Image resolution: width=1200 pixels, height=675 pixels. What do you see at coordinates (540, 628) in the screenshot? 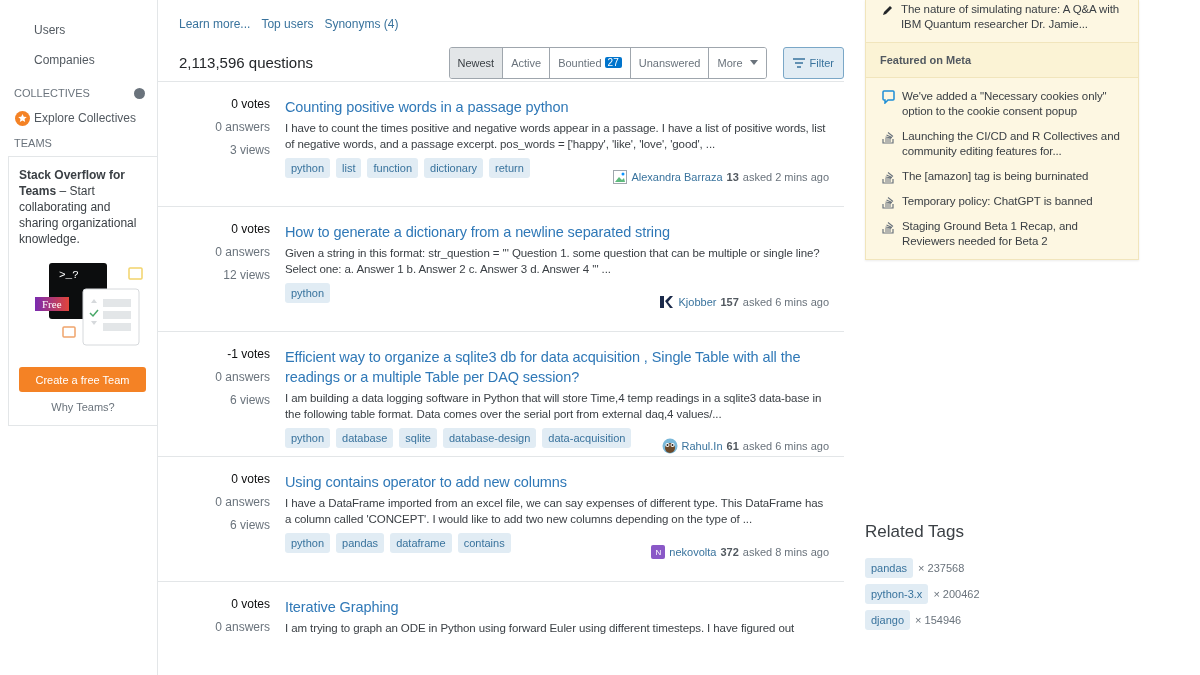
I see `question-excerpt: I am trying to graph an ODE in Python using forward Euler using different timesteps. I have figured out` at bounding box center [540, 628].